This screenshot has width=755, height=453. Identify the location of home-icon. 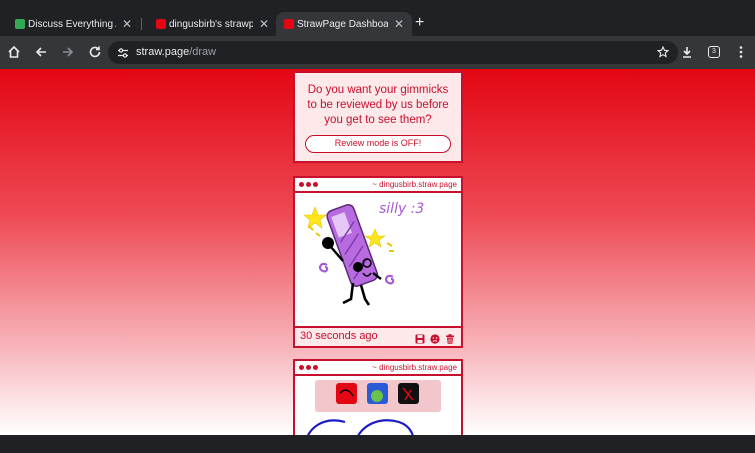
(14, 52).